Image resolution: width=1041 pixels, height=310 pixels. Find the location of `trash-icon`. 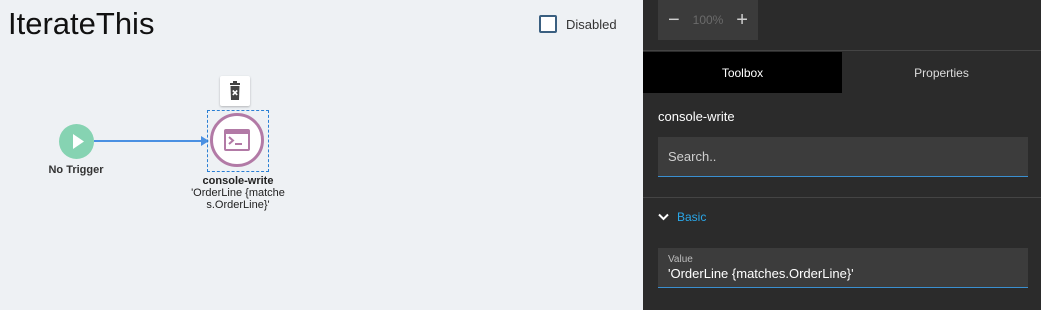

trash-icon is located at coordinates (235, 90).